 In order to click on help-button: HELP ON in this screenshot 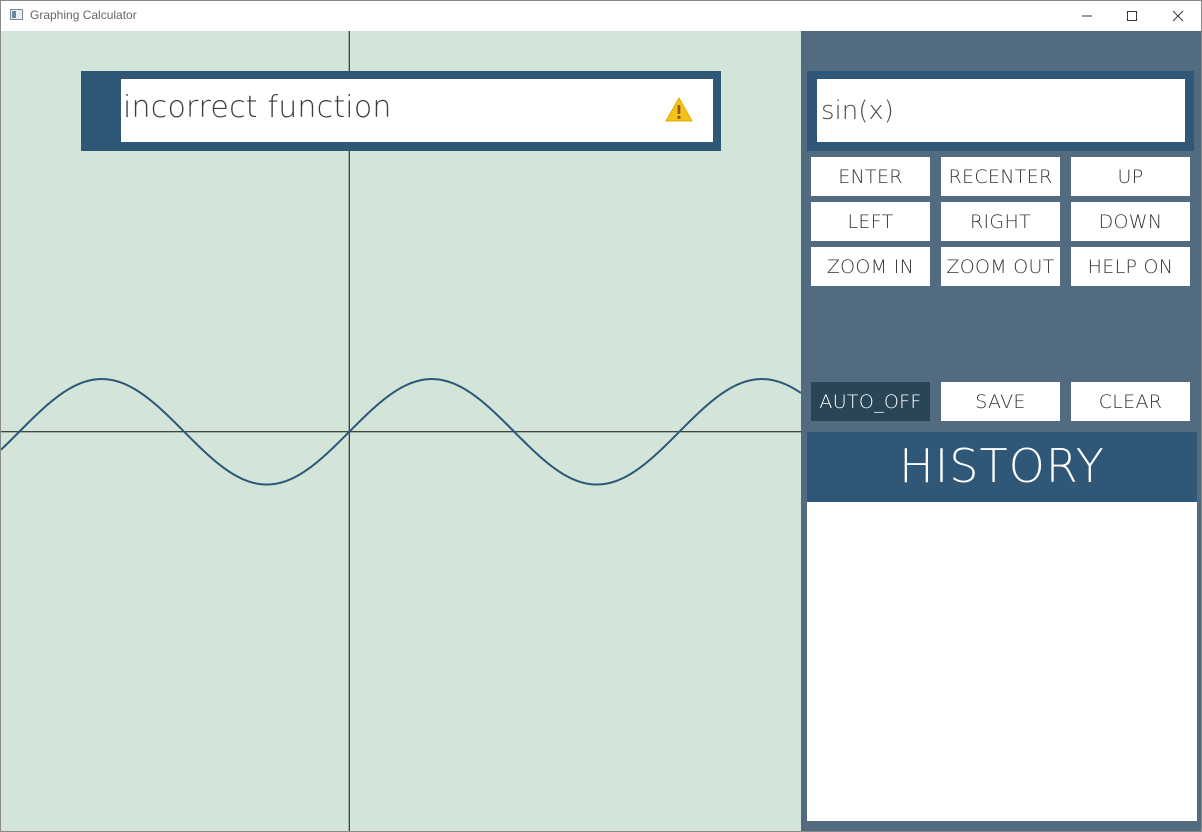, I will do `click(1130, 266)`.